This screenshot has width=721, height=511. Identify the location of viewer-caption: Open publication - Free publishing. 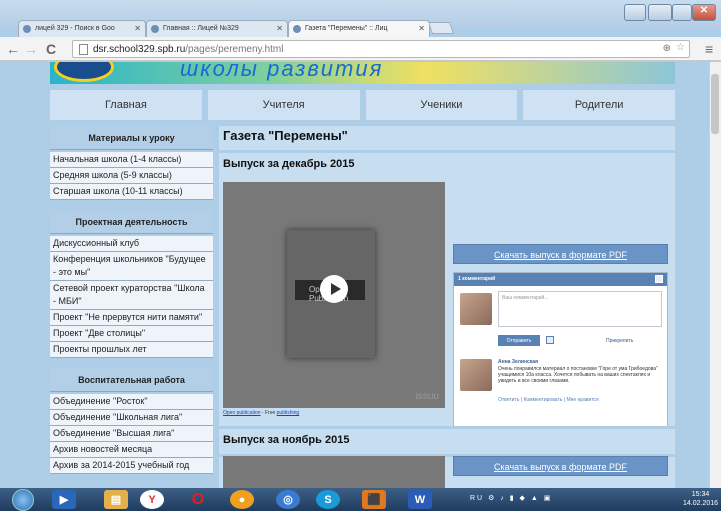
(261, 413).